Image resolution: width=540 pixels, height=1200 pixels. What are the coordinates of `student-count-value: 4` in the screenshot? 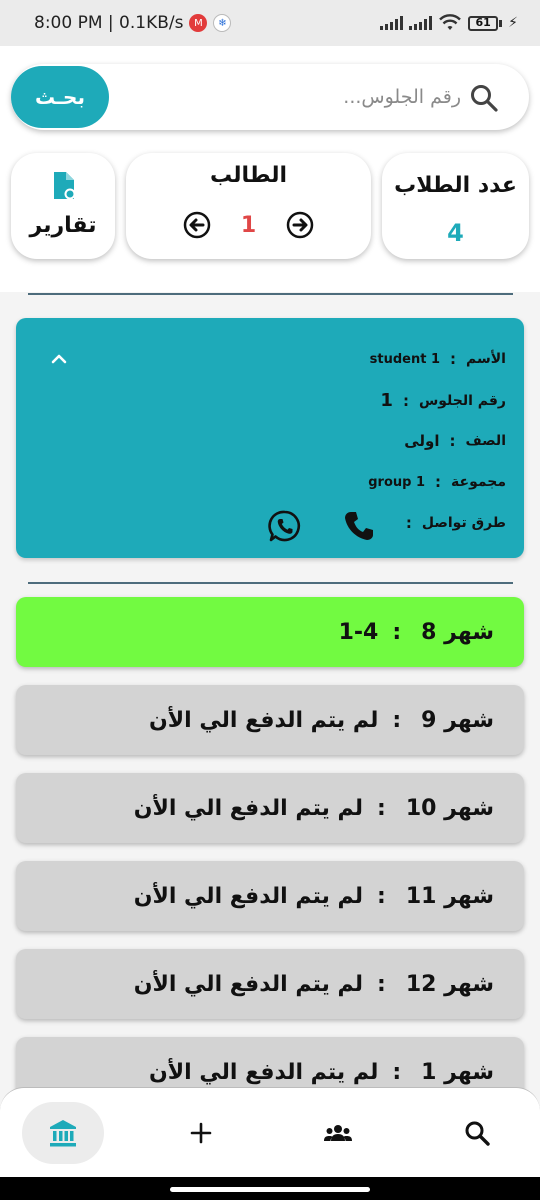 It's located at (455, 233).